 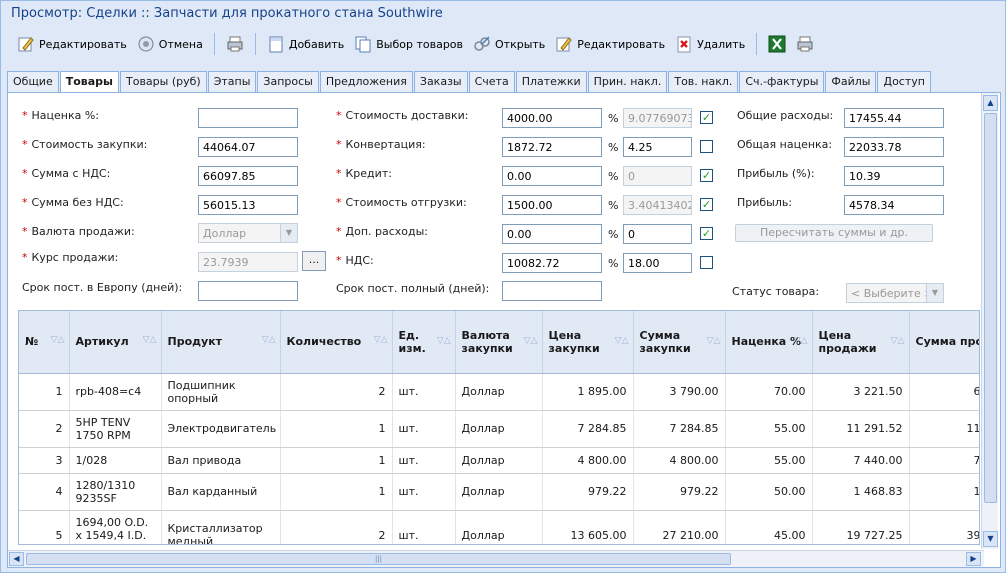 What do you see at coordinates (366, 81) in the screenshot?
I see `tab-offers: Предложения` at bounding box center [366, 81].